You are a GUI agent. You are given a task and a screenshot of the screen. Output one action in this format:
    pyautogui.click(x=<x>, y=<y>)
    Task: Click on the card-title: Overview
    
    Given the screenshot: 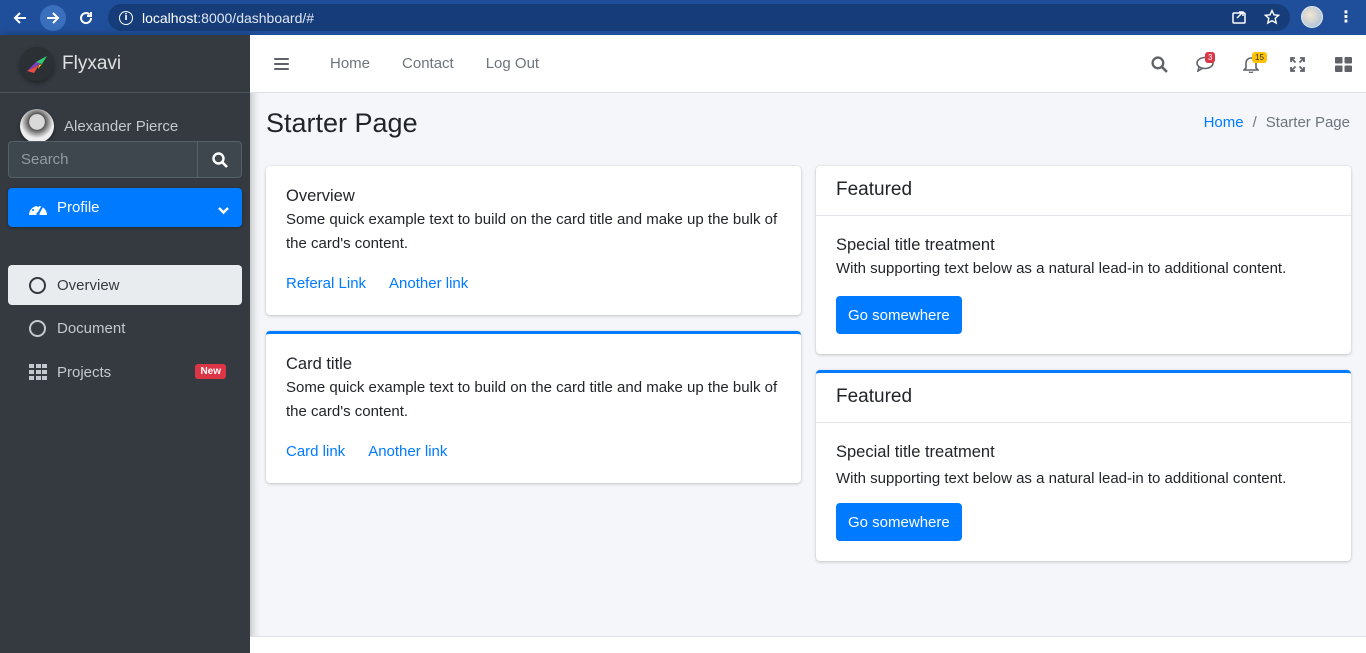 What is the action you would take?
    pyautogui.click(x=320, y=196)
    